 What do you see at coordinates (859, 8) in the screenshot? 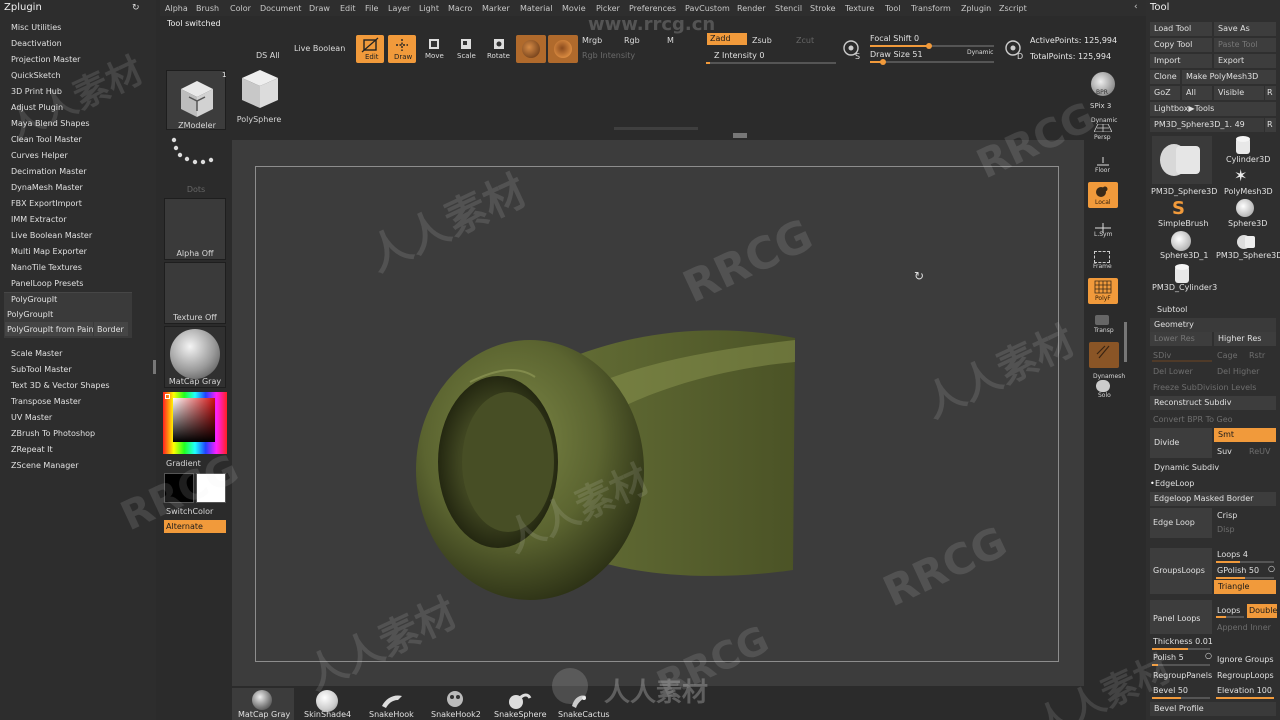
I see `menu-texture: Texture` at bounding box center [859, 8].